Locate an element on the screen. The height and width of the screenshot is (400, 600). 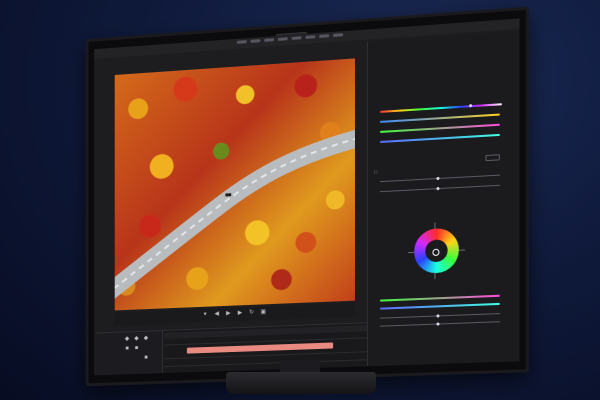
step-back-icon: ◀ is located at coordinates (217, 314).